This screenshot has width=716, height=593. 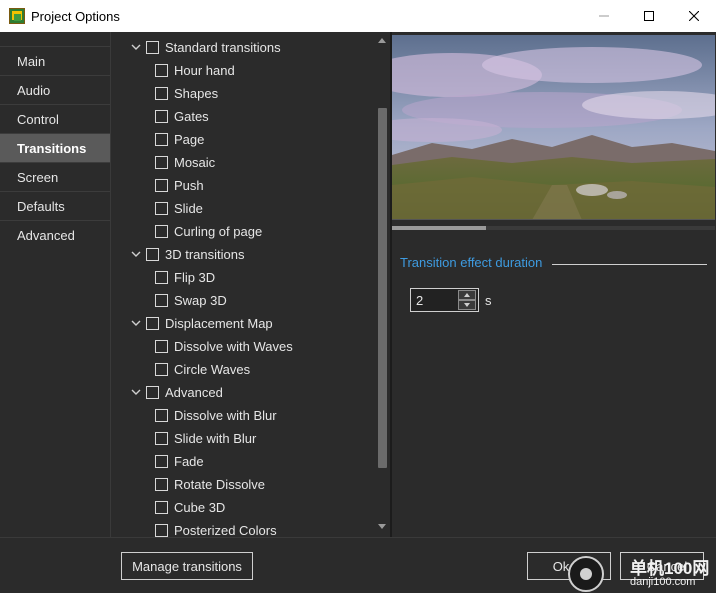 I want to click on tree-item-label: Posterized Colors, so click(x=225, y=530).